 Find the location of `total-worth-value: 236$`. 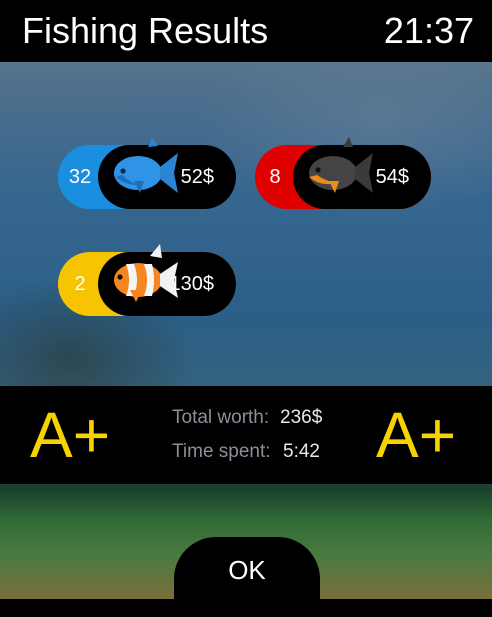

total-worth-value: 236$ is located at coordinates (301, 417).